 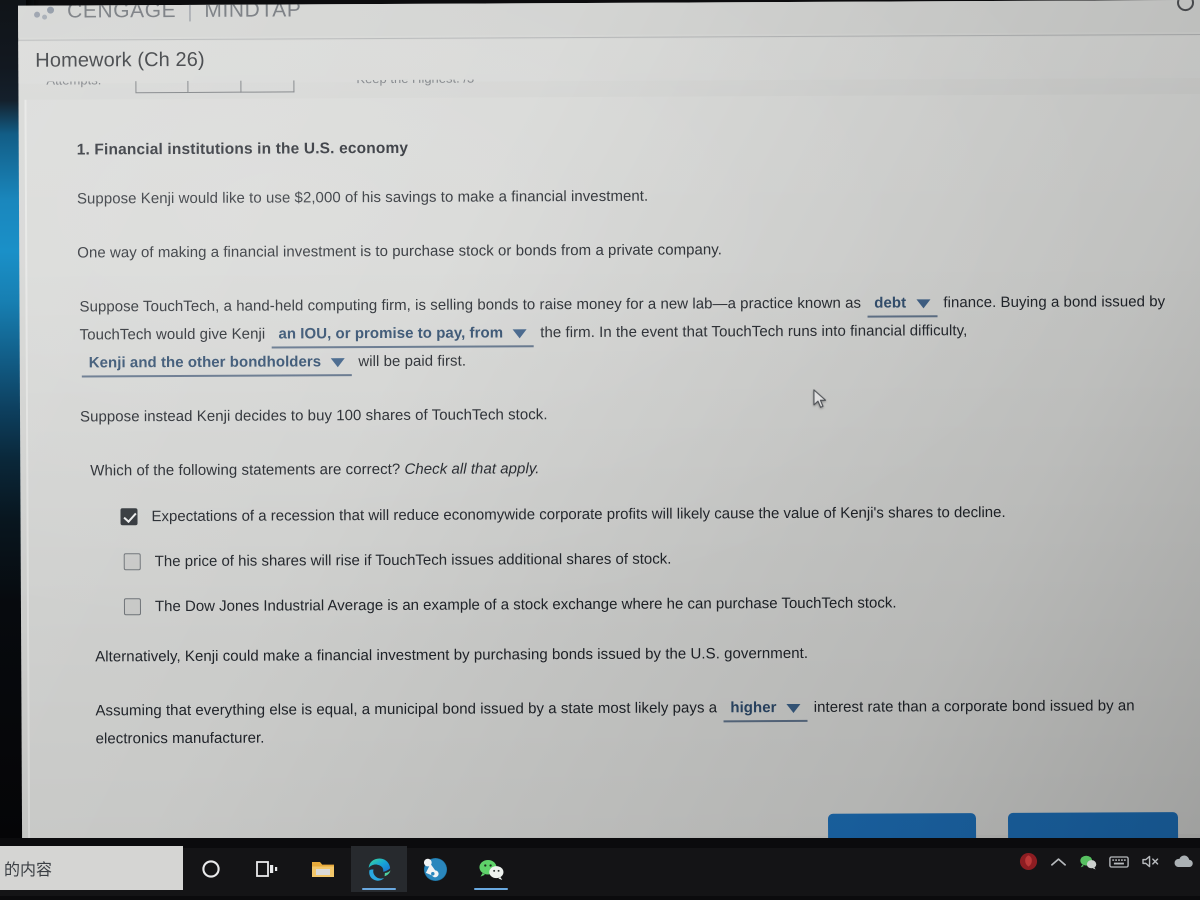 What do you see at coordinates (890, 303) in the screenshot?
I see `dropdown-finance-type-value: debt` at bounding box center [890, 303].